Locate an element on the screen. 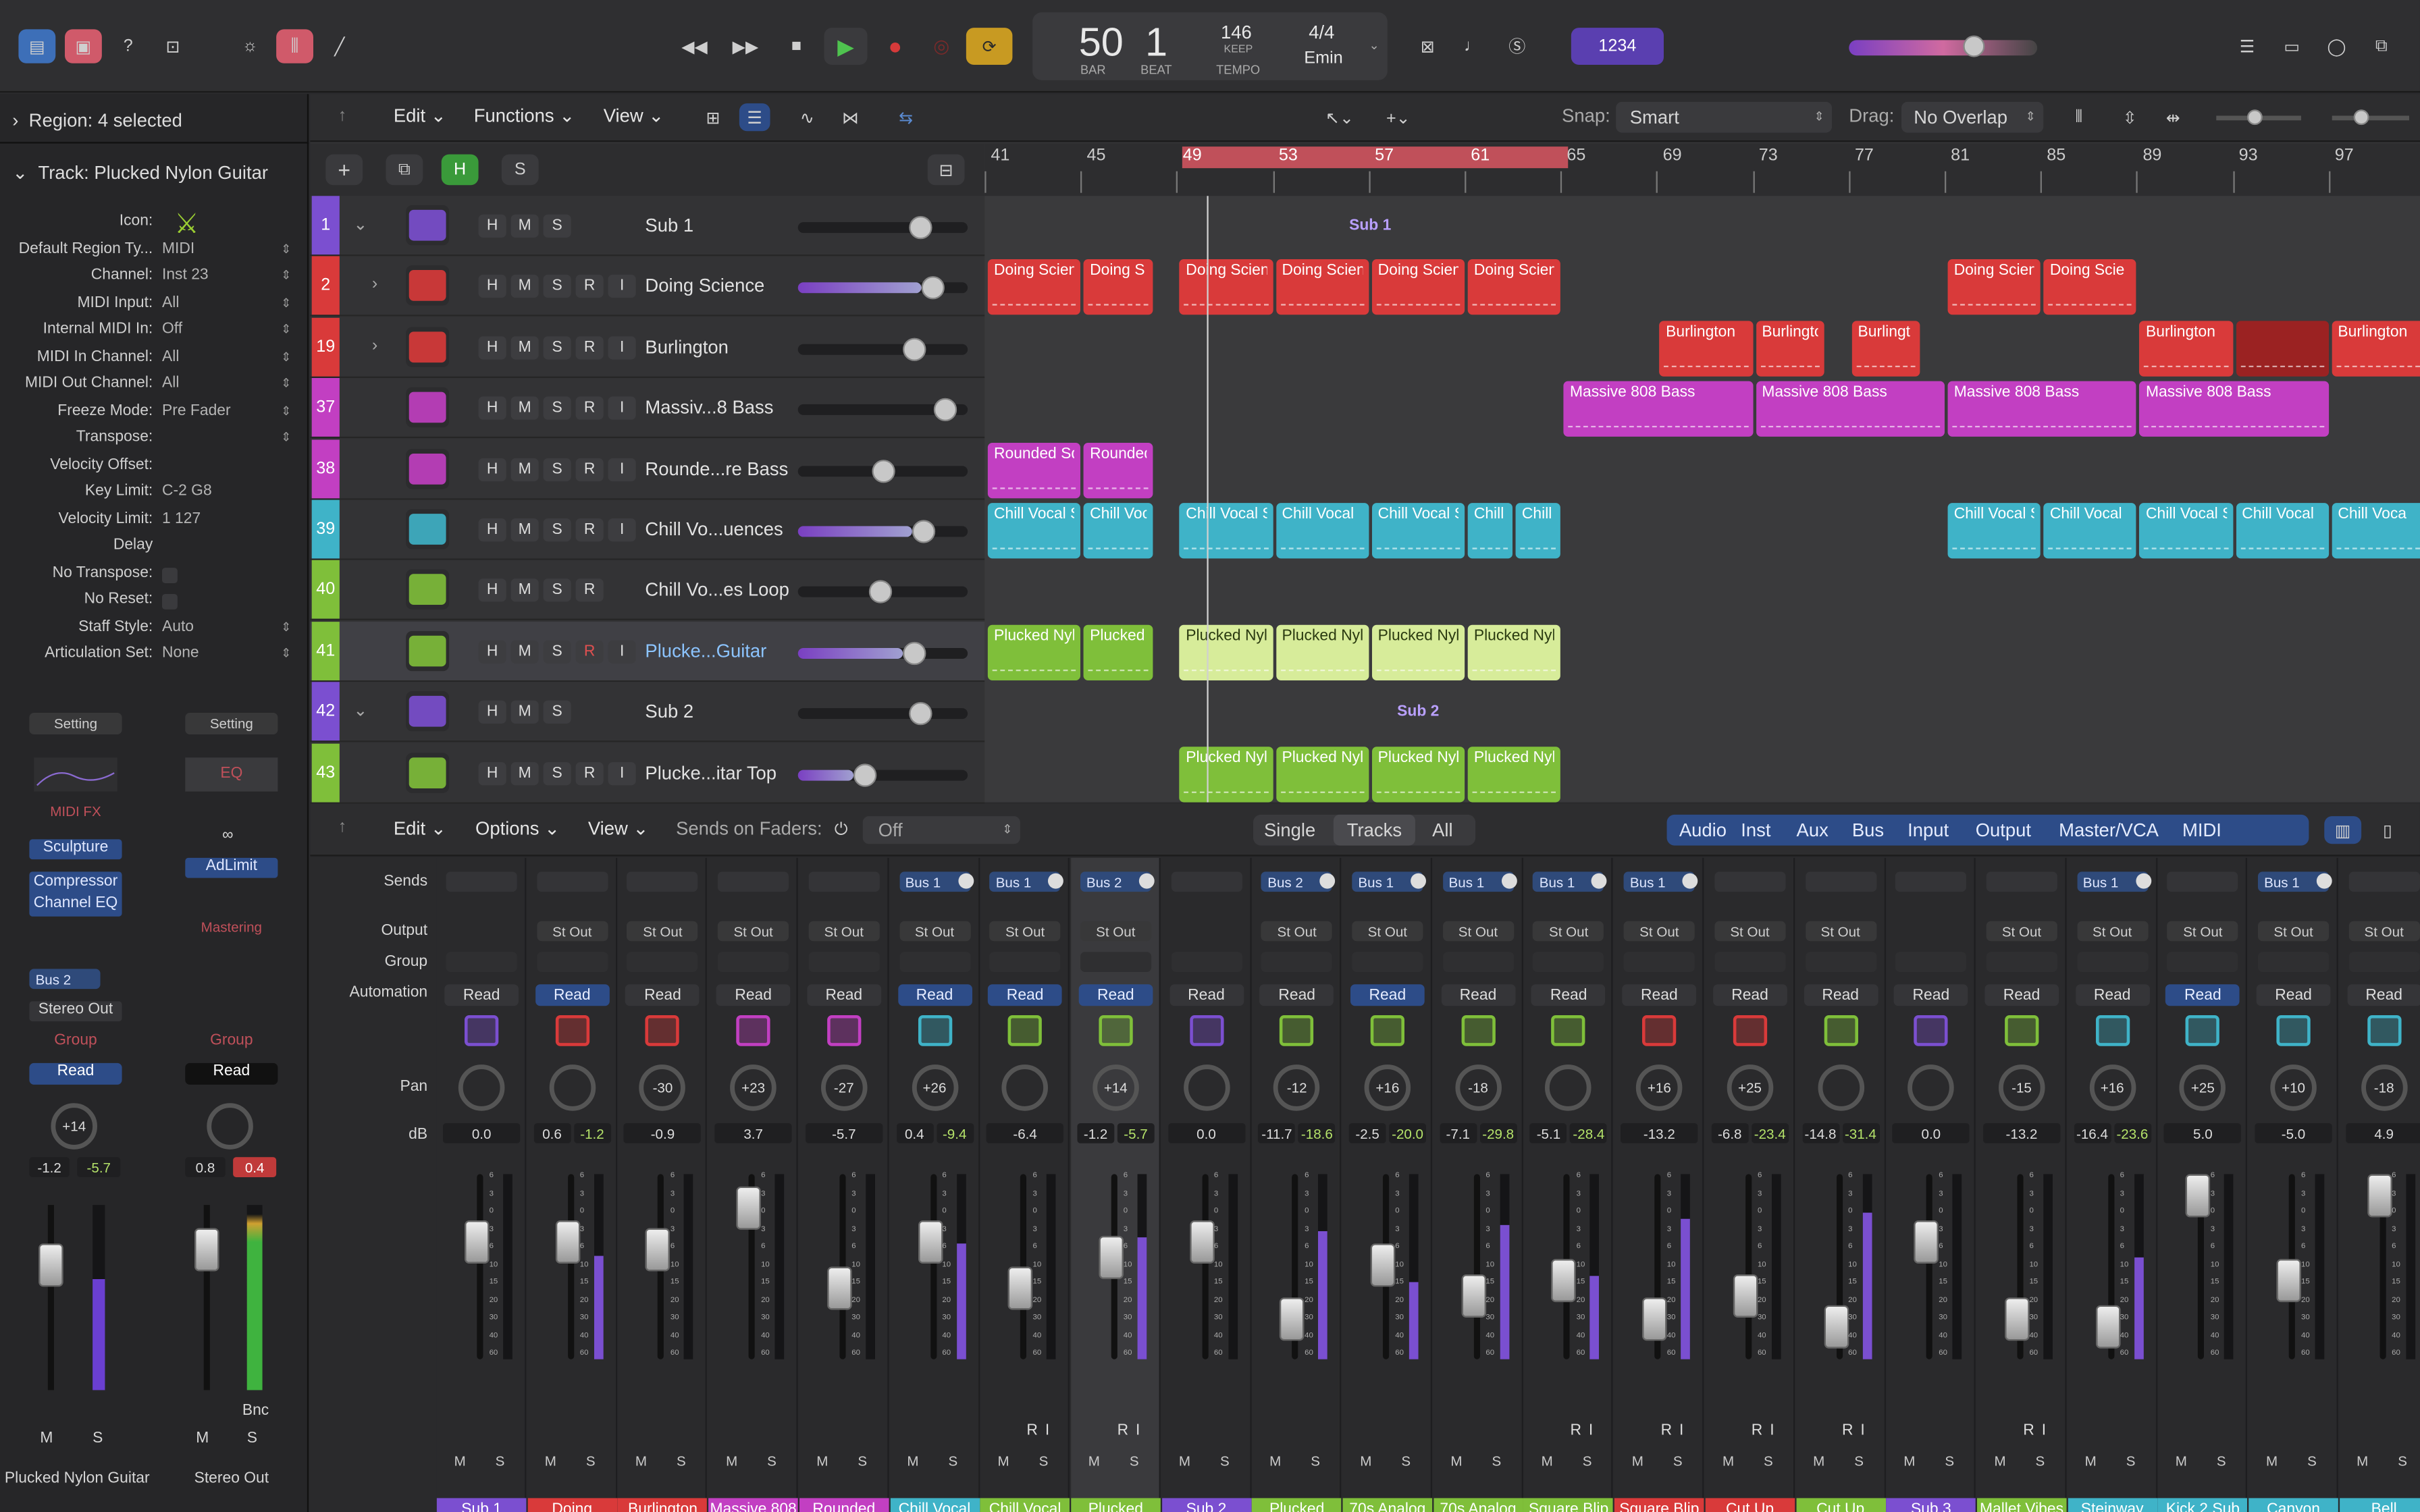 This screenshot has height=1512, width=2420. fast-forward-icon: ▶▶ is located at coordinates (745, 46).